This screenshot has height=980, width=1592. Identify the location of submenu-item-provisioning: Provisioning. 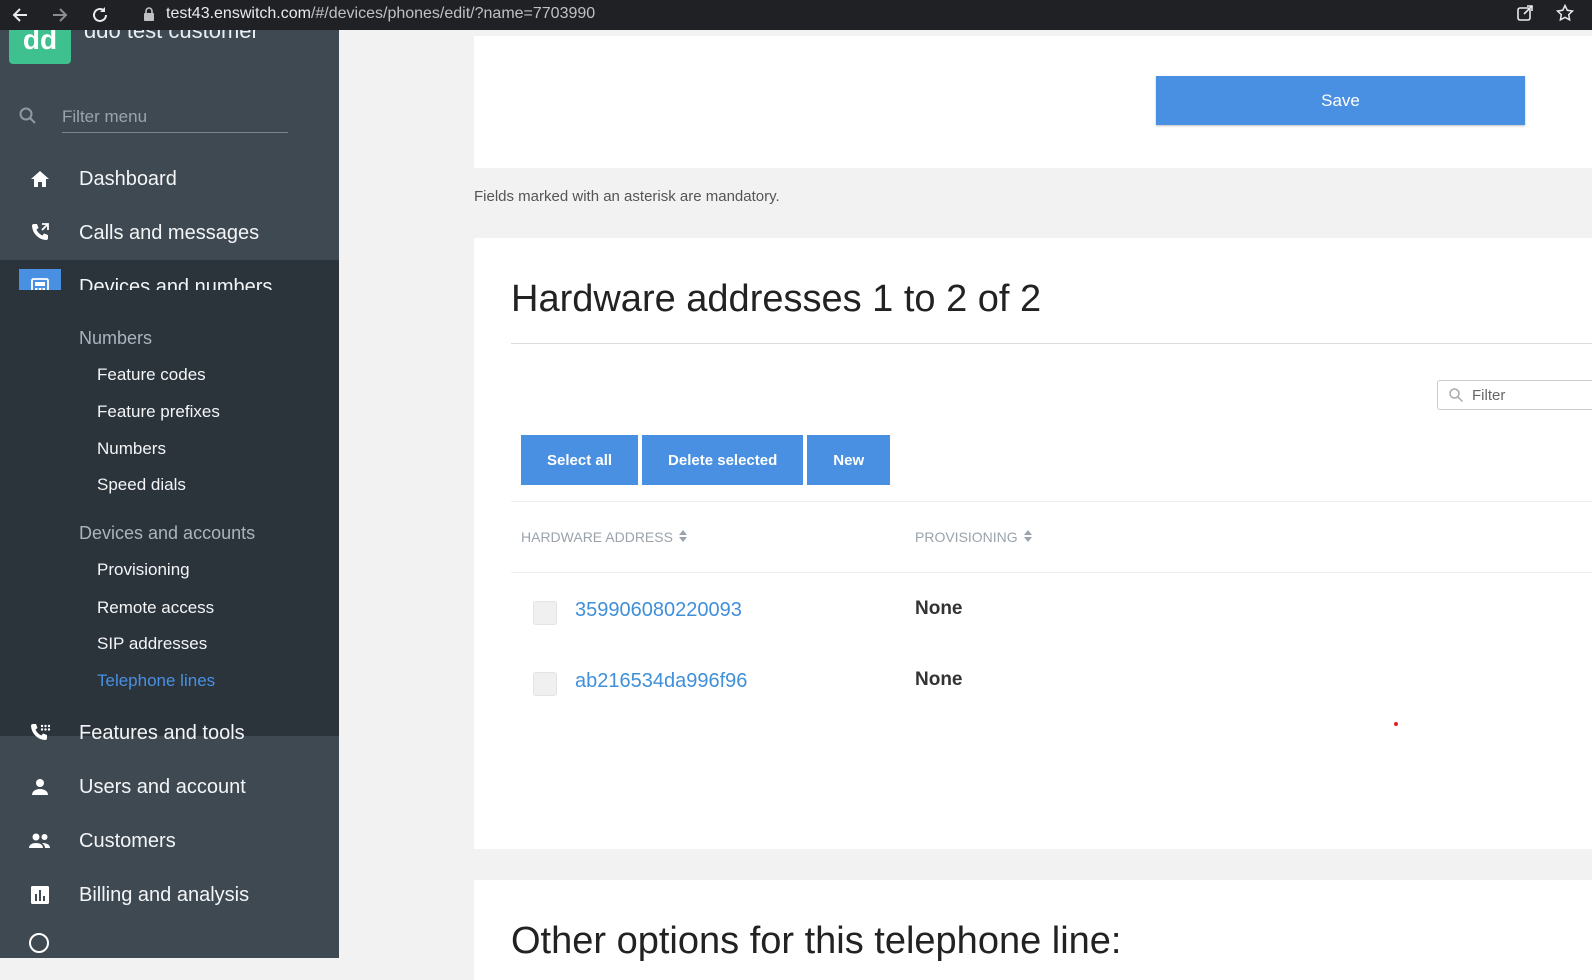
(143, 570).